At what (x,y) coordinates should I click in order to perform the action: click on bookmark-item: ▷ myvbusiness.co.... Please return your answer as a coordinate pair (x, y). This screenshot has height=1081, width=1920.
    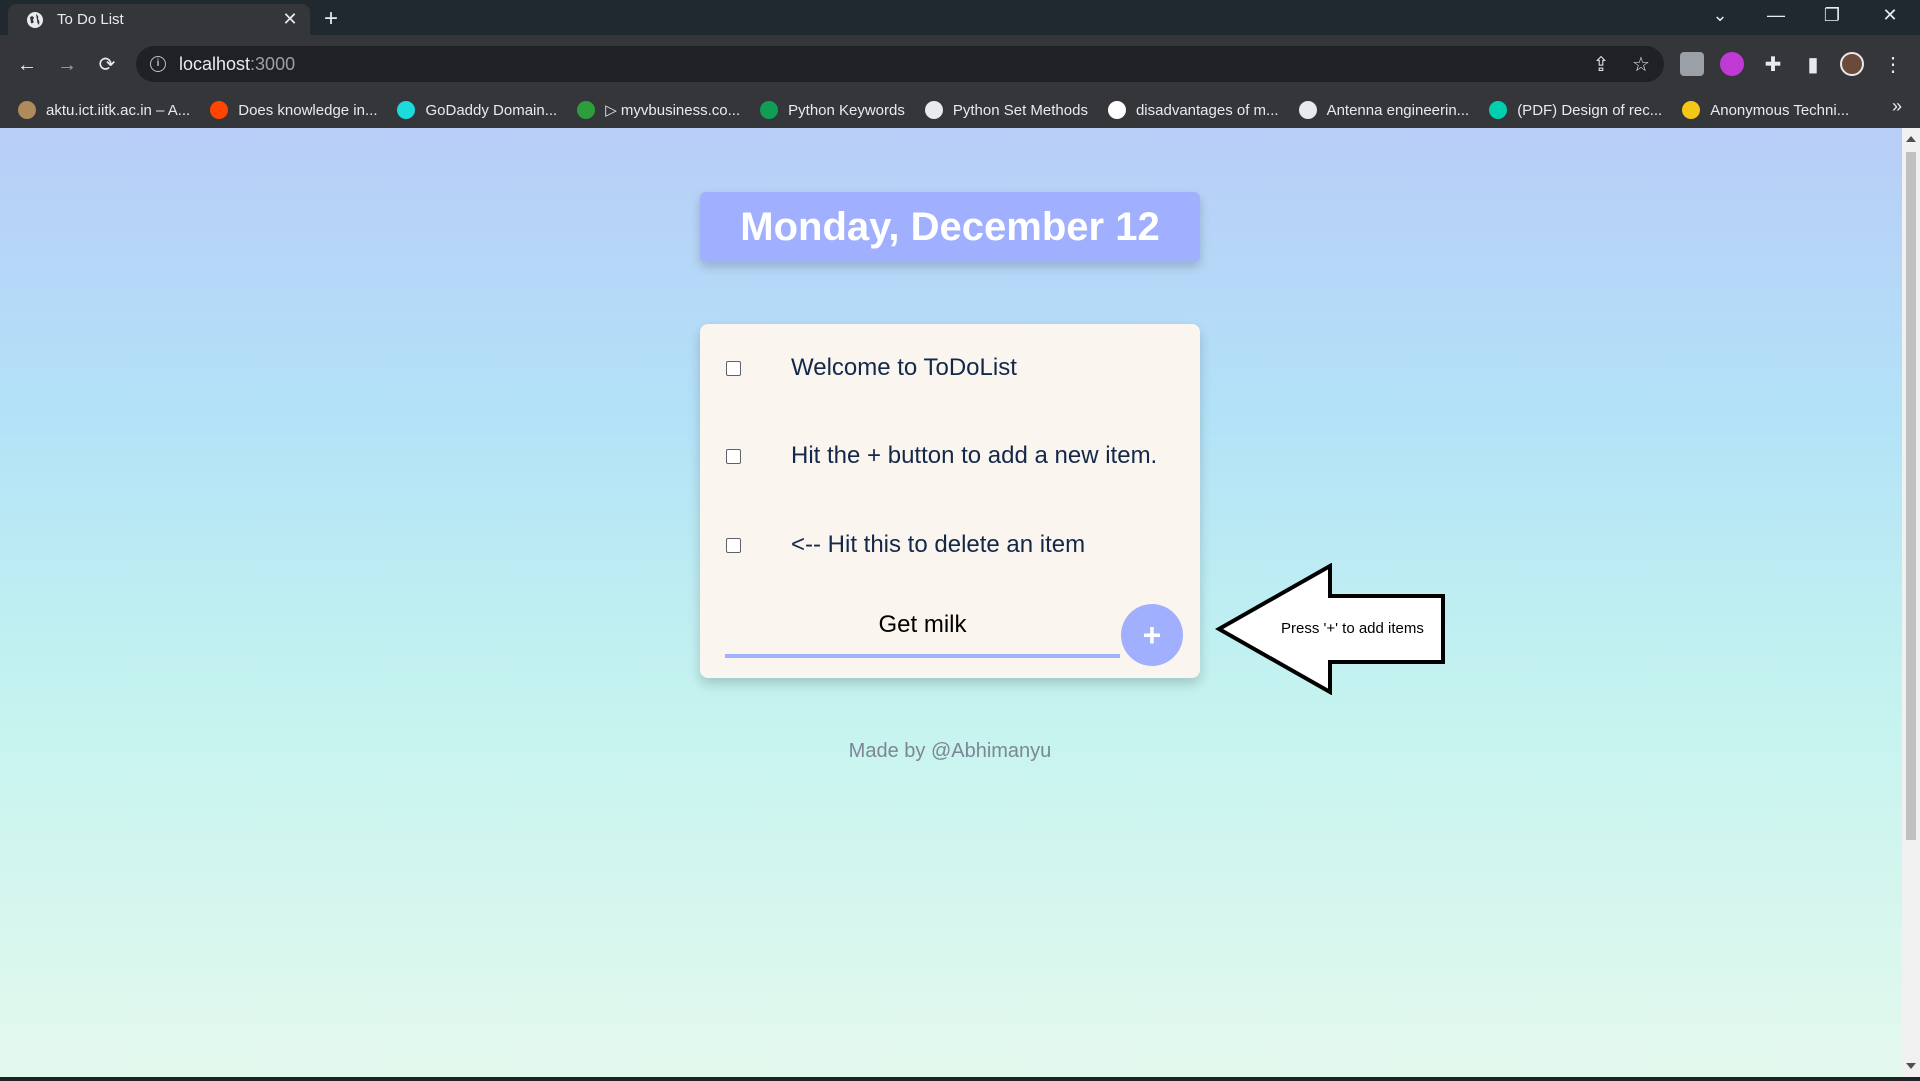
    Looking at the image, I should click on (658, 110).